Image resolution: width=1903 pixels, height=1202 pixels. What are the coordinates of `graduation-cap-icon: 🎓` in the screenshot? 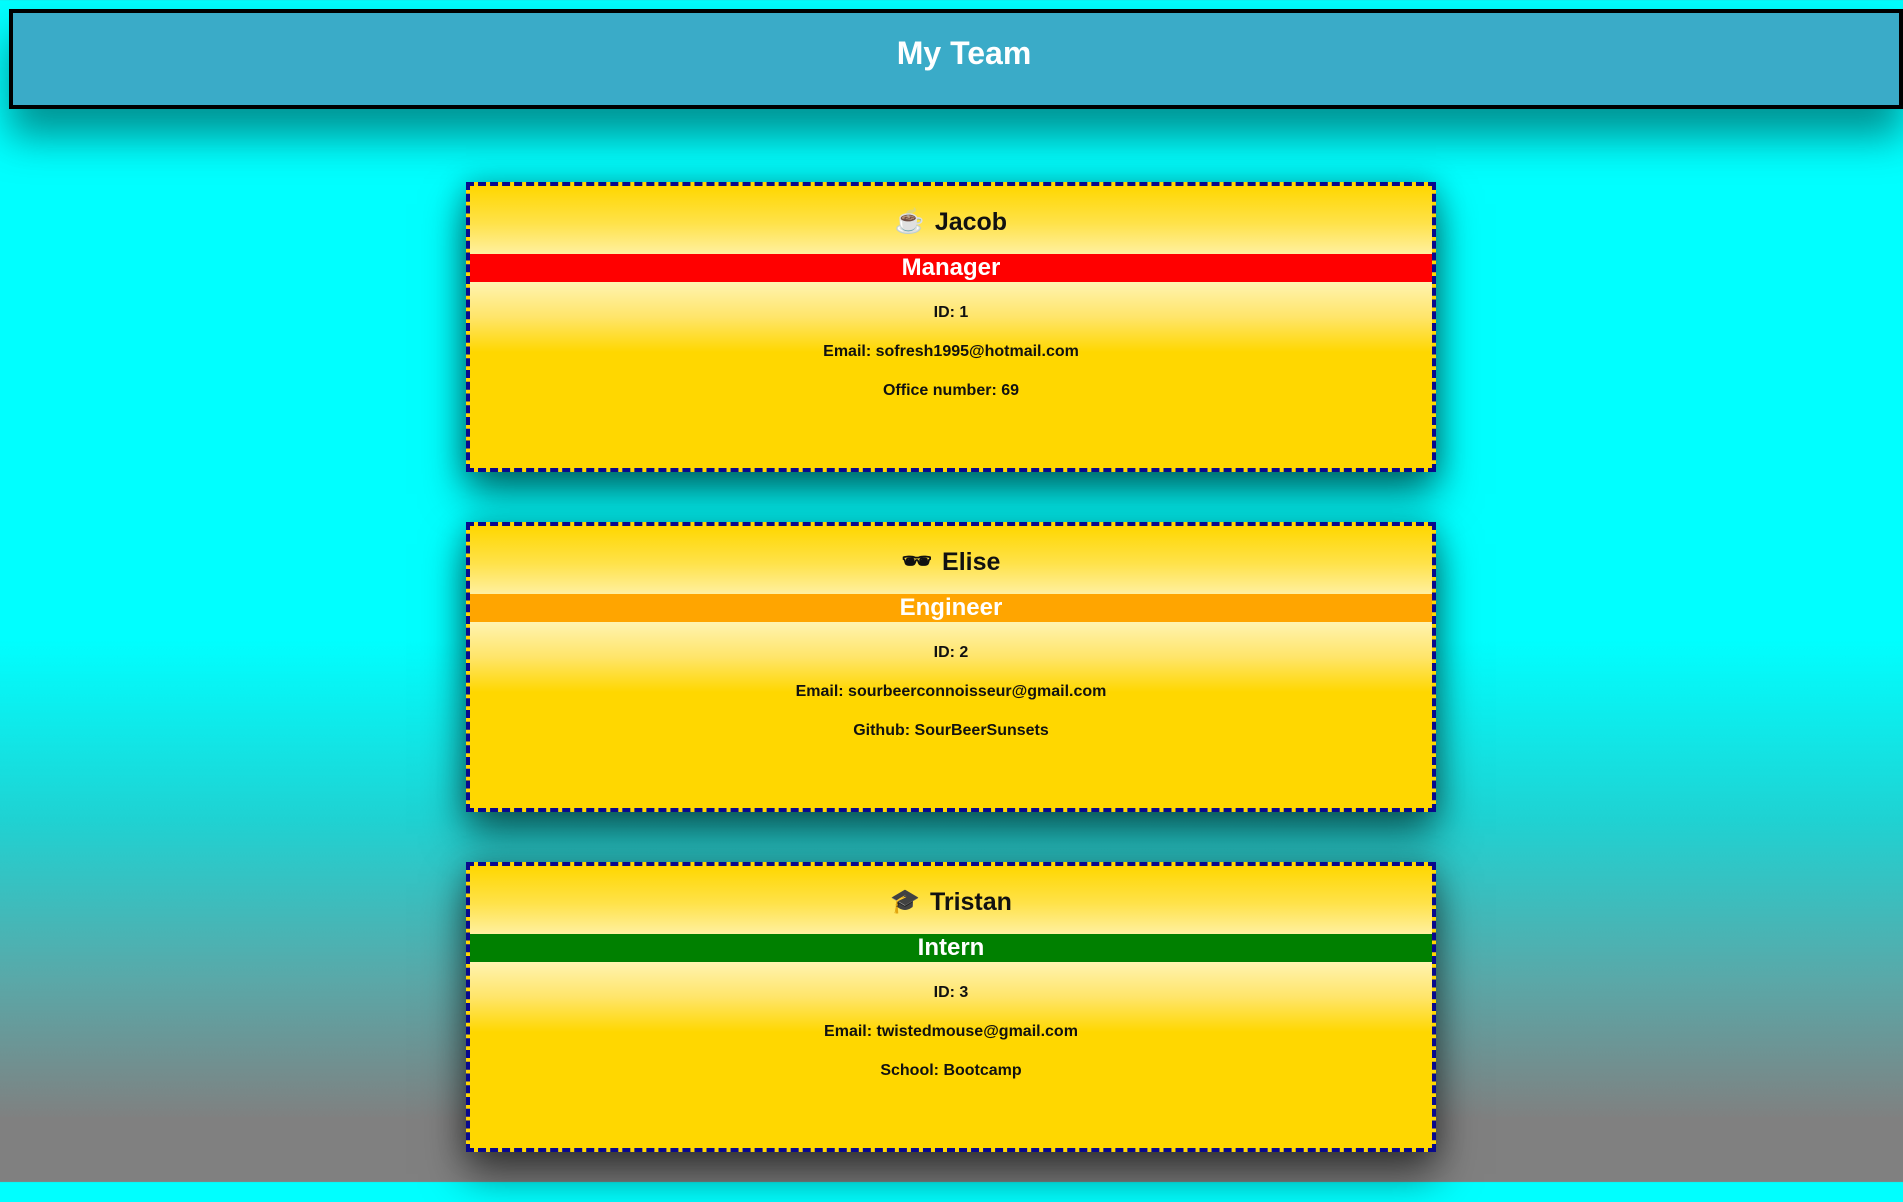 It's located at (905, 901).